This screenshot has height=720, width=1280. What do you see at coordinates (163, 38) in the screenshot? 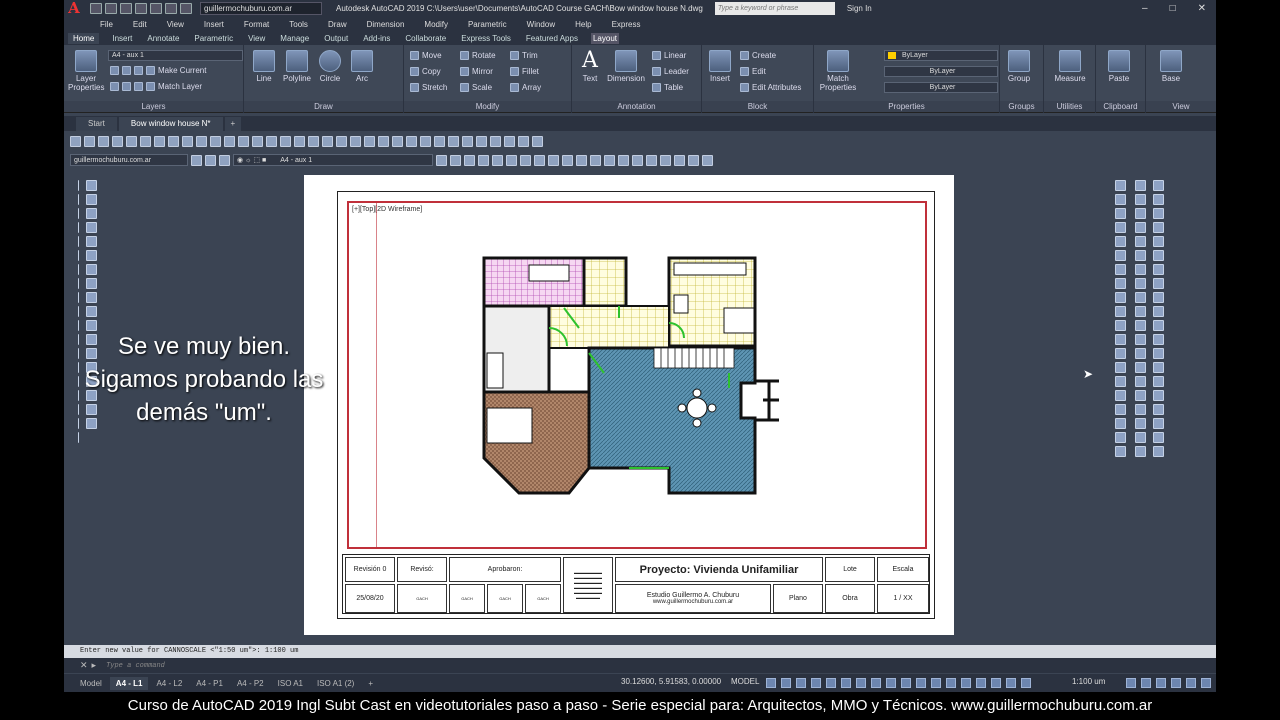
I see `tab-annotate: Annotate` at bounding box center [163, 38].